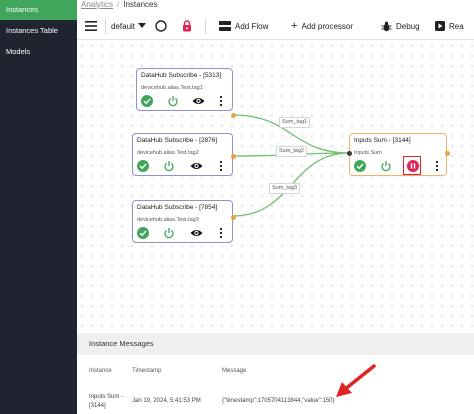 Image resolution: width=474 pixels, height=414 pixels. Describe the element at coordinates (386, 26) in the screenshot. I see `bug-icon` at that location.